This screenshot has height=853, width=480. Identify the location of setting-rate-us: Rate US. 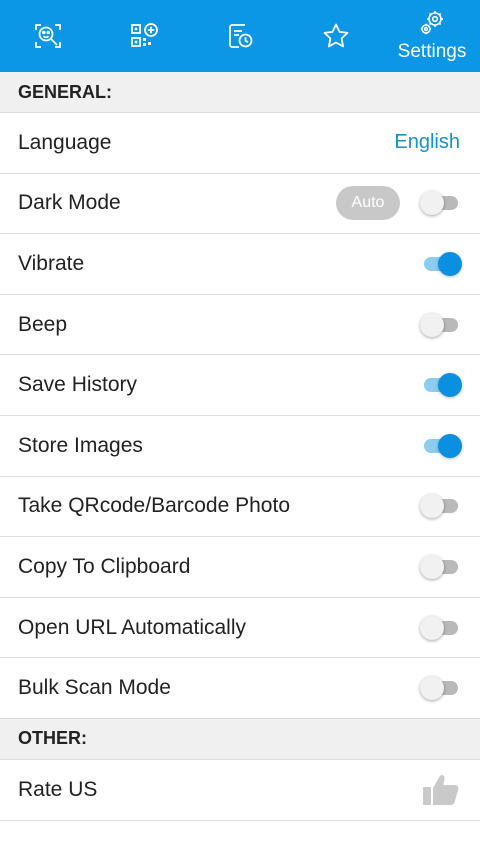
(240, 790).